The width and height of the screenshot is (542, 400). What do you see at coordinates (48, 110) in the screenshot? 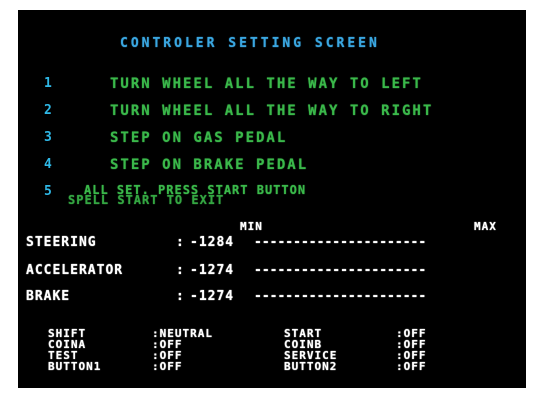
I see `step-number: 2` at bounding box center [48, 110].